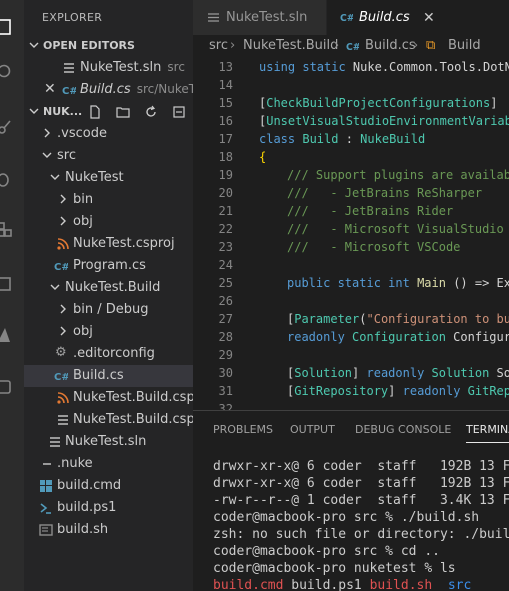 The height and width of the screenshot is (591, 509). I want to click on tree-item-build-sh: build.sh, so click(108, 530).